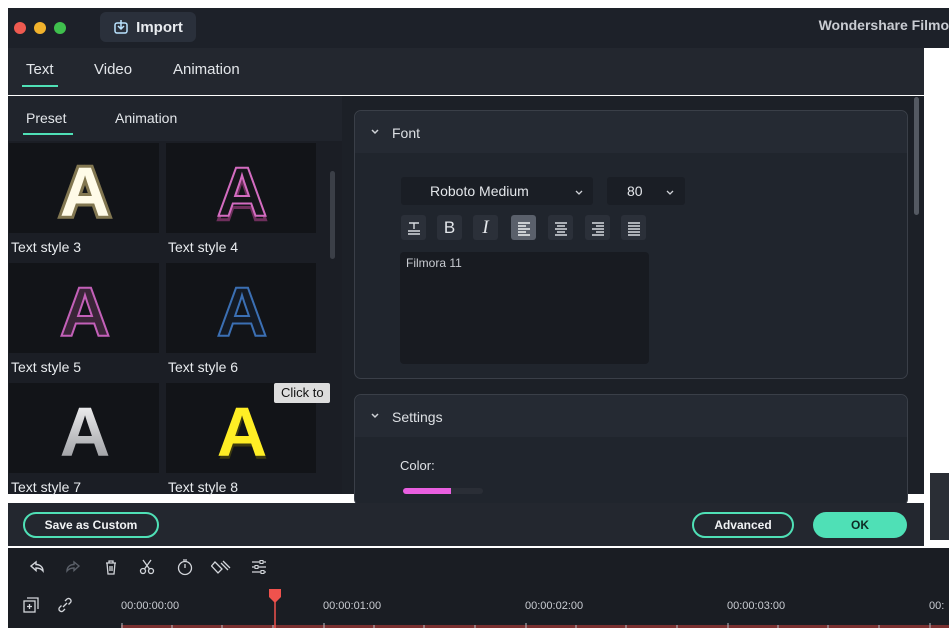 The image size is (949, 628). Describe the element at coordinates (302, 393) in the screenshot. I see `tooltip: Click to` at that location.